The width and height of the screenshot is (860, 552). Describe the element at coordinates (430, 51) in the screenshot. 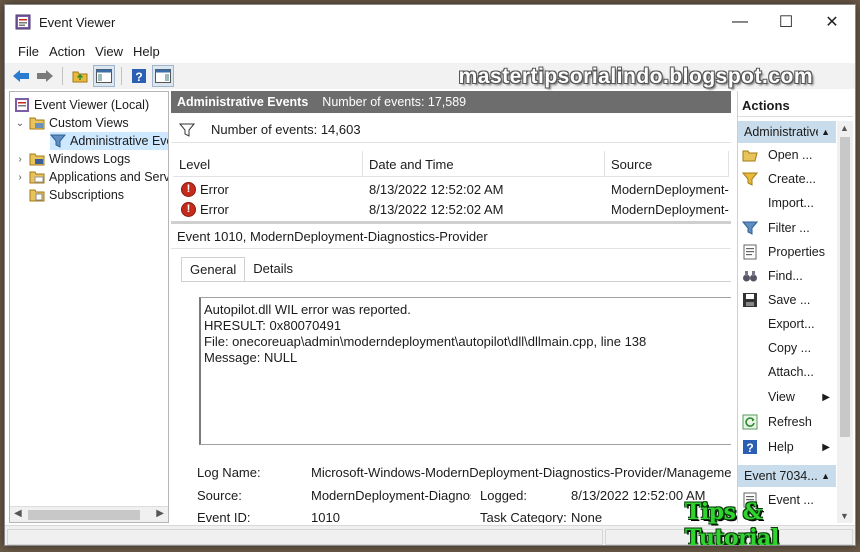

I see `menu-bar: File Action View Help` at that location.